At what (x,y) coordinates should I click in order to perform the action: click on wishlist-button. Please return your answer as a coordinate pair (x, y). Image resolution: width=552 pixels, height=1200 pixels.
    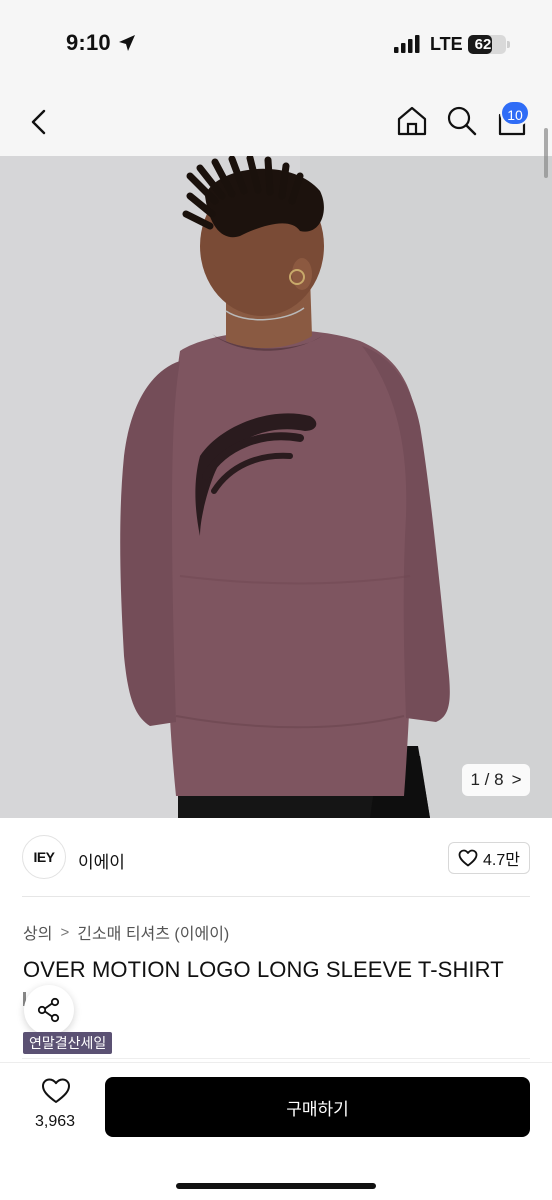
    Looking at the image, I should click on (56, 1091).